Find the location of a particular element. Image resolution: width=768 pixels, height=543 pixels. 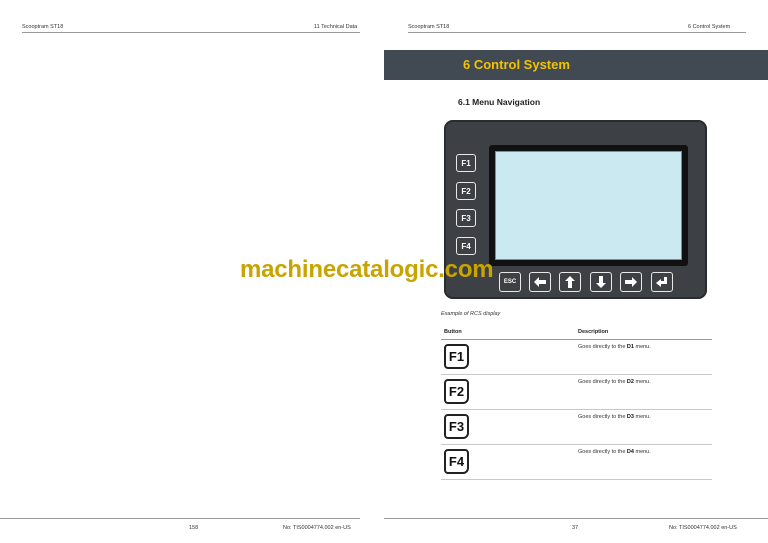

f1-key: F1 is located at coordinates (466, 163).